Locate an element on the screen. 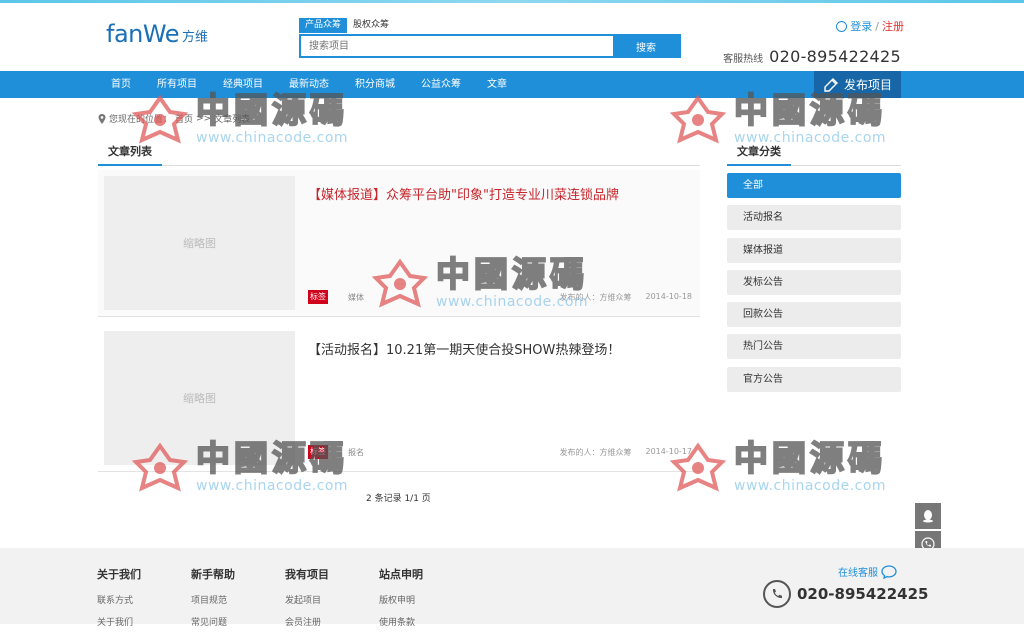 The height and width of the screenshot is (637, 1024). footer-link: 常见问题 is located at coordinates (213, 621).